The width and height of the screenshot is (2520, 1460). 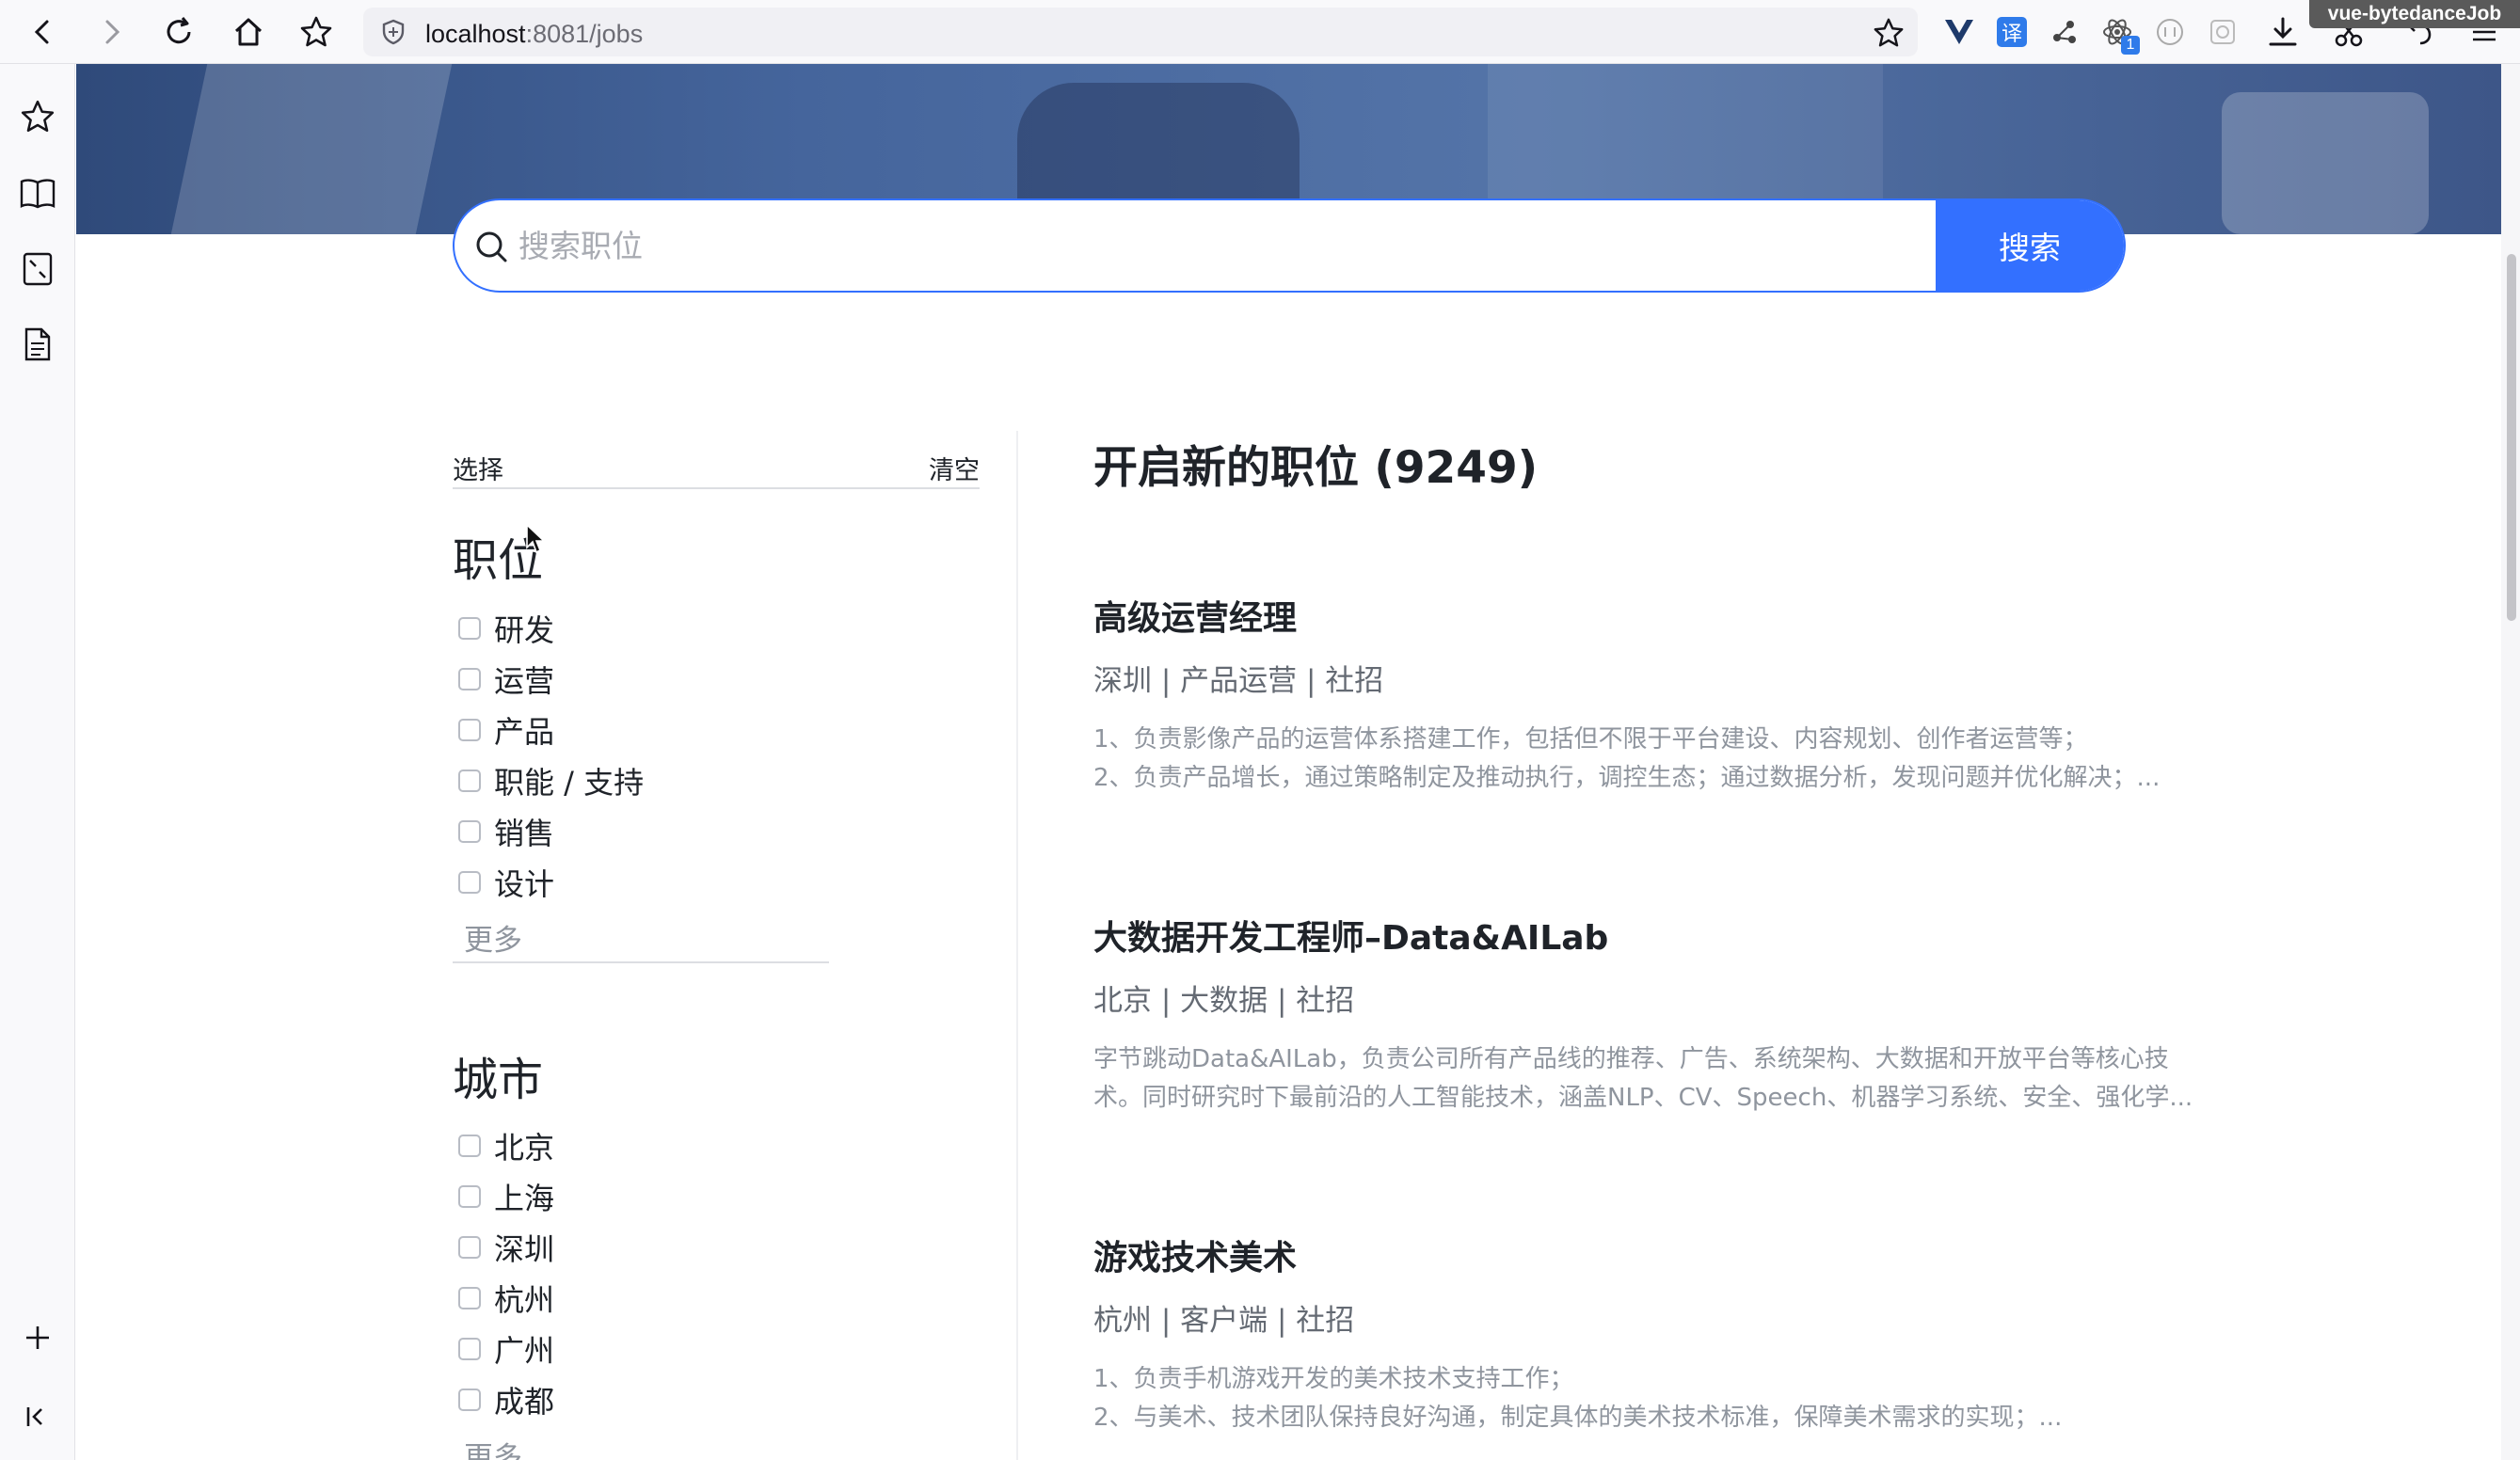 I want to click on search-input, so click(x=1177, y=246).